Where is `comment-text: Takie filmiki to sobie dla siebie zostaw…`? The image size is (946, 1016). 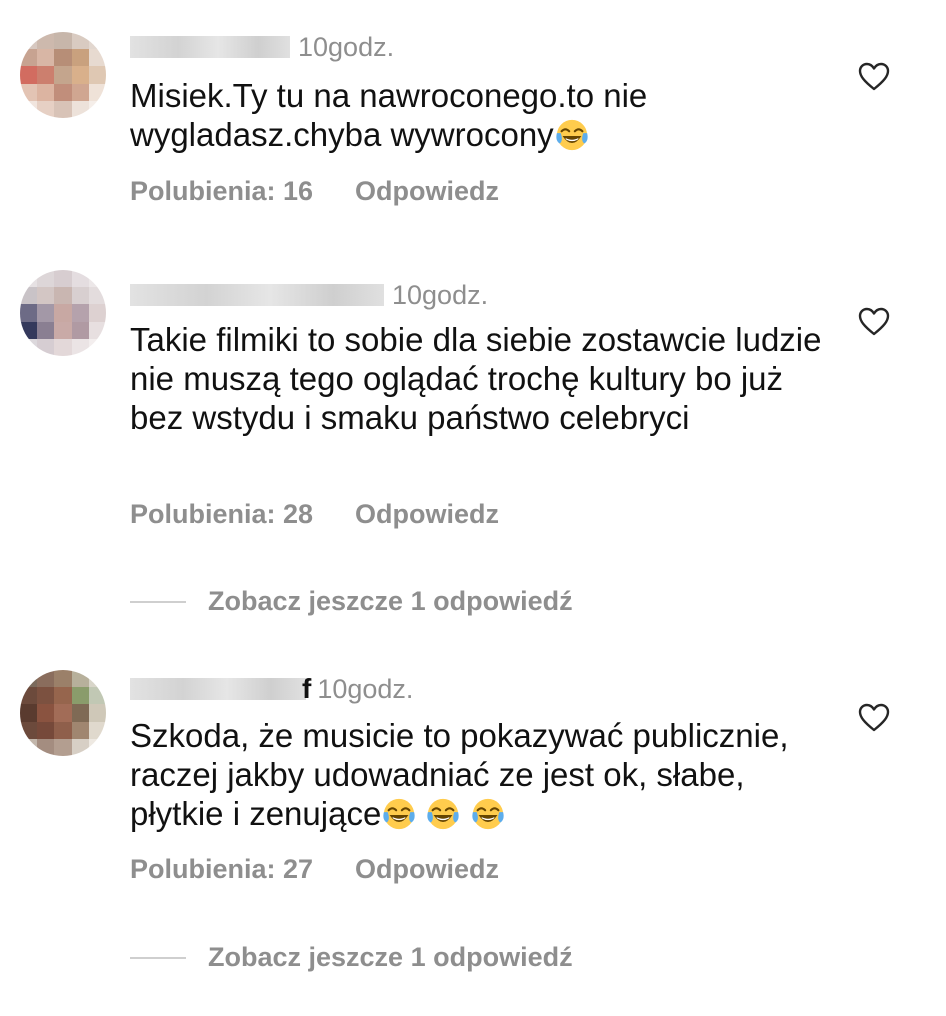
comment-text: Takie filmiki to sobie dla siebie zostaw… is located at coordinates (480, 378).